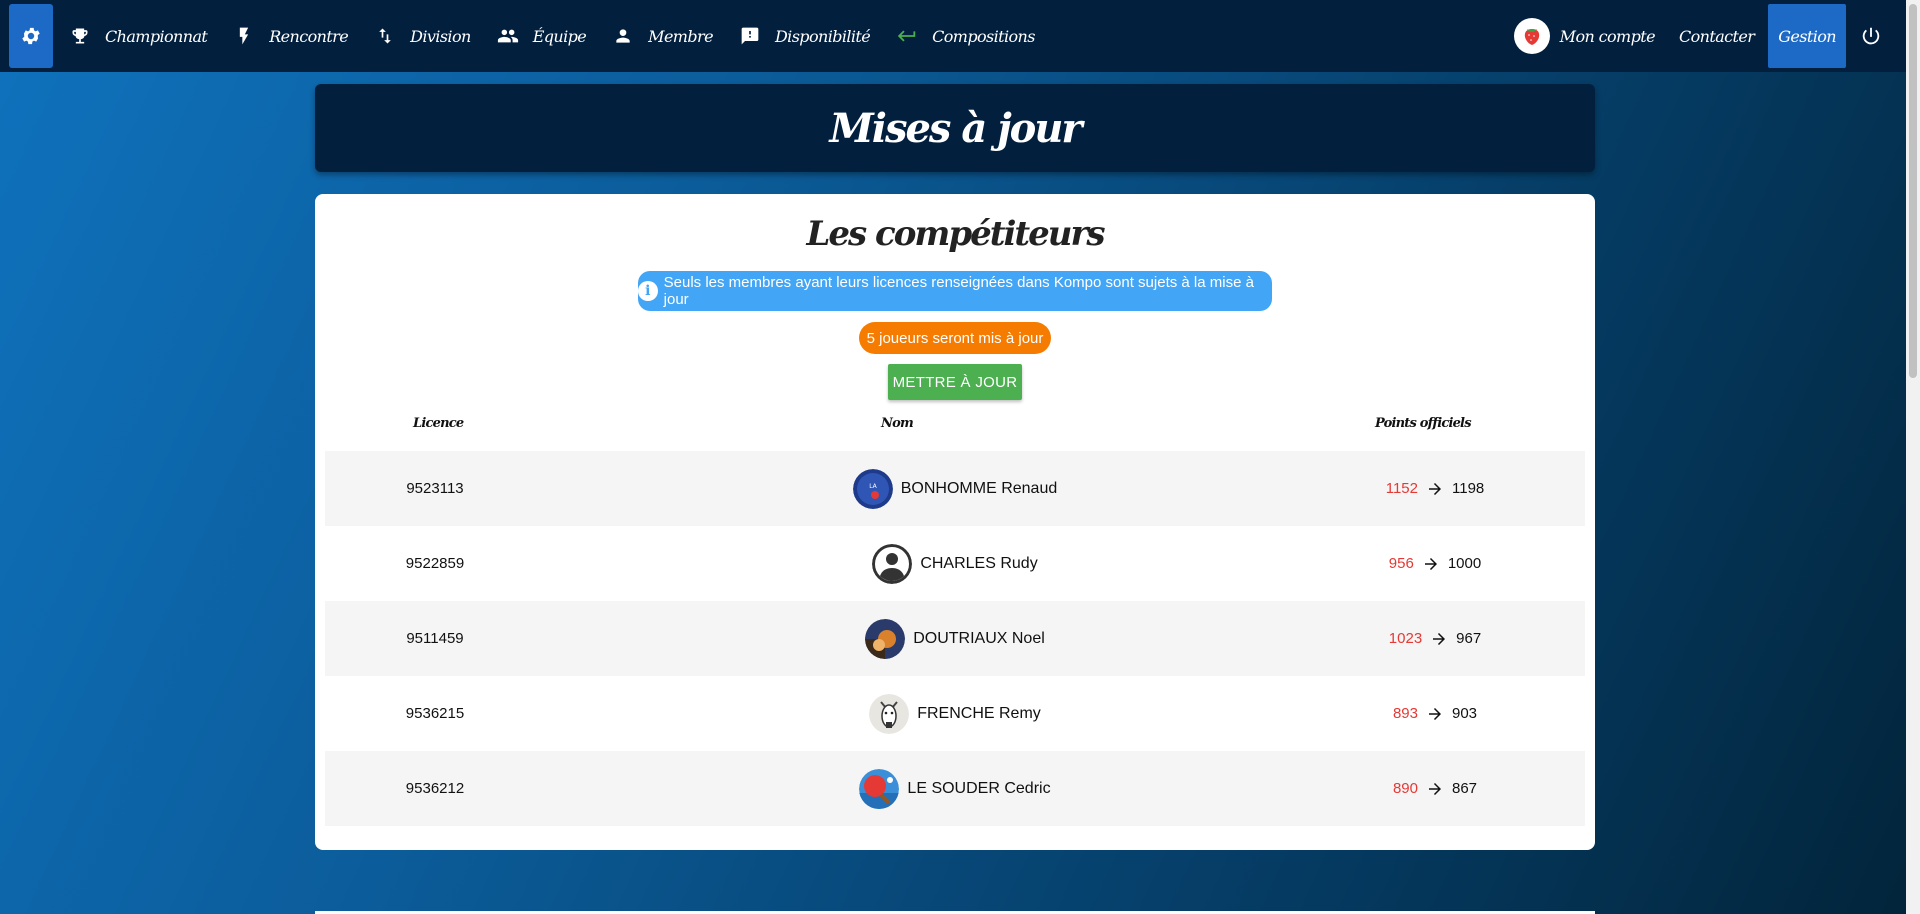  What do you see at coordinates (979, 713) in the screenshot?
I see `player-name: FRENCHE Remy` at bounding box center [979, 713].